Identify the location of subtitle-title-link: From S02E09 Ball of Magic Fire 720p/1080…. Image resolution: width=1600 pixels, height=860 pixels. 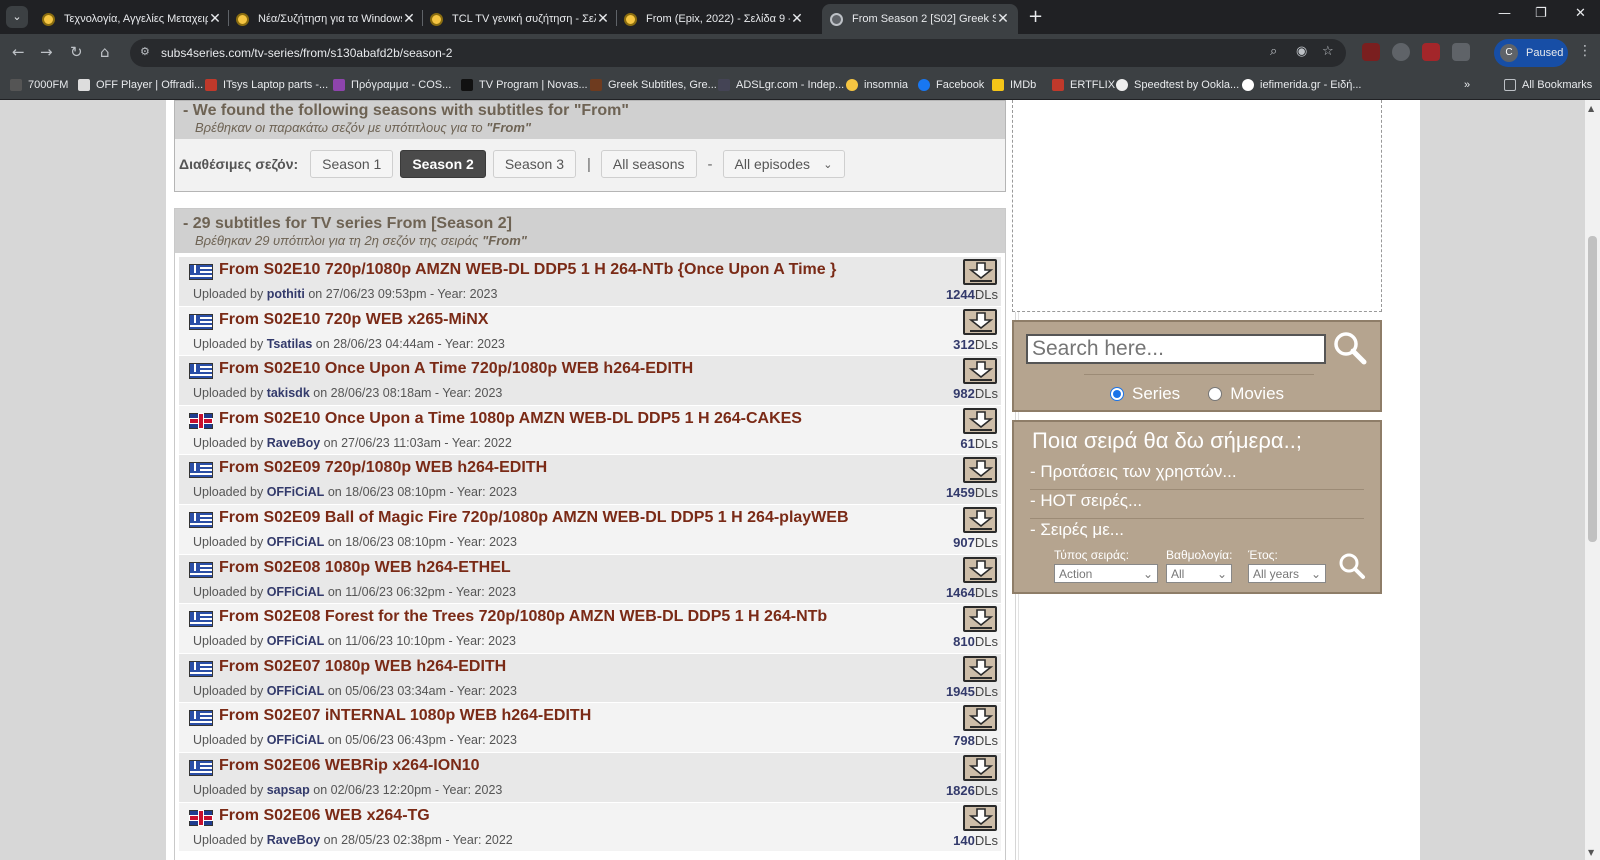
(534, 518).